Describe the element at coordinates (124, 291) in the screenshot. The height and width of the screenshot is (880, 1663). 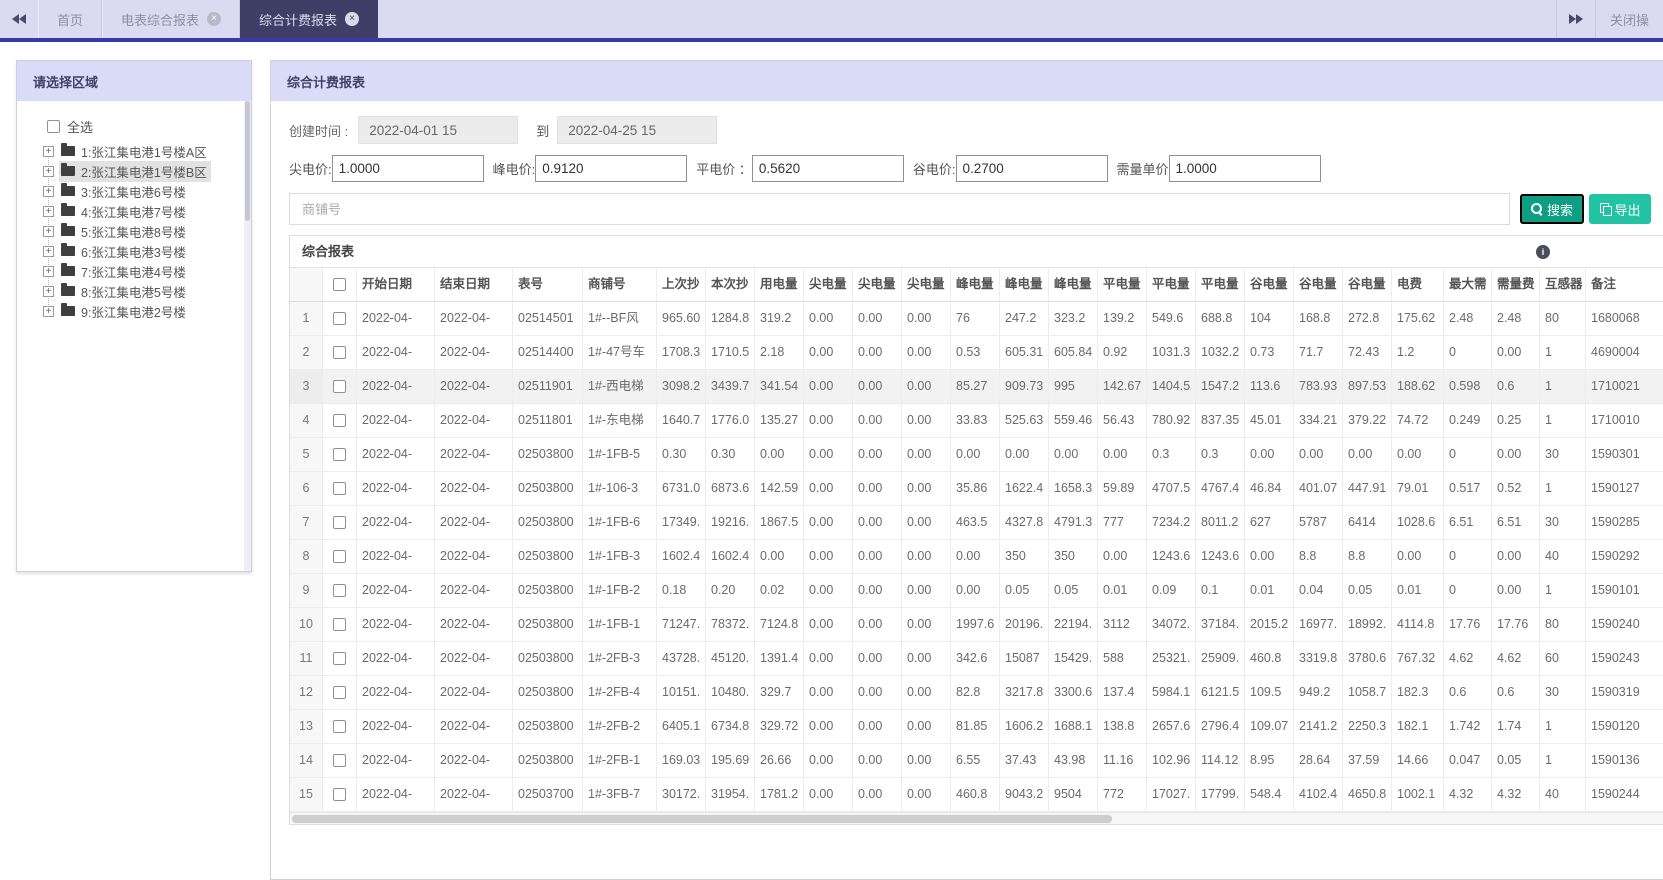
I see `tree-node: 8:张江集电港5号楼` at that location.